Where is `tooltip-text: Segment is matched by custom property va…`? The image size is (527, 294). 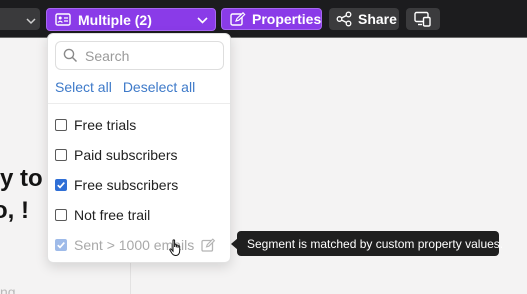 tooltip-text: Segment is matched by custom property va… is located at coordinates (375, 243).